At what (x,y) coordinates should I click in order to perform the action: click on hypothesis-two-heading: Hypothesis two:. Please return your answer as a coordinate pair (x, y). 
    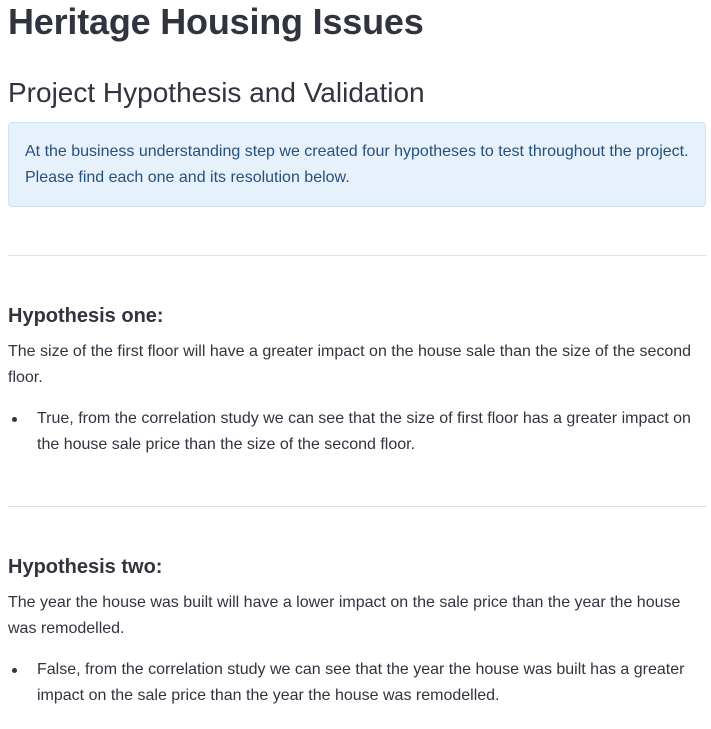
    Looking at the image, I should click on (85, 567).